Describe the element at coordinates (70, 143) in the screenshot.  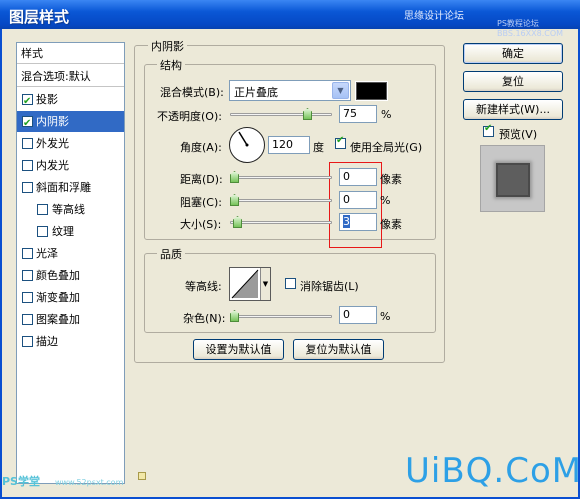
I see `sidebar-item-outer-glow: 外发光` at that location.